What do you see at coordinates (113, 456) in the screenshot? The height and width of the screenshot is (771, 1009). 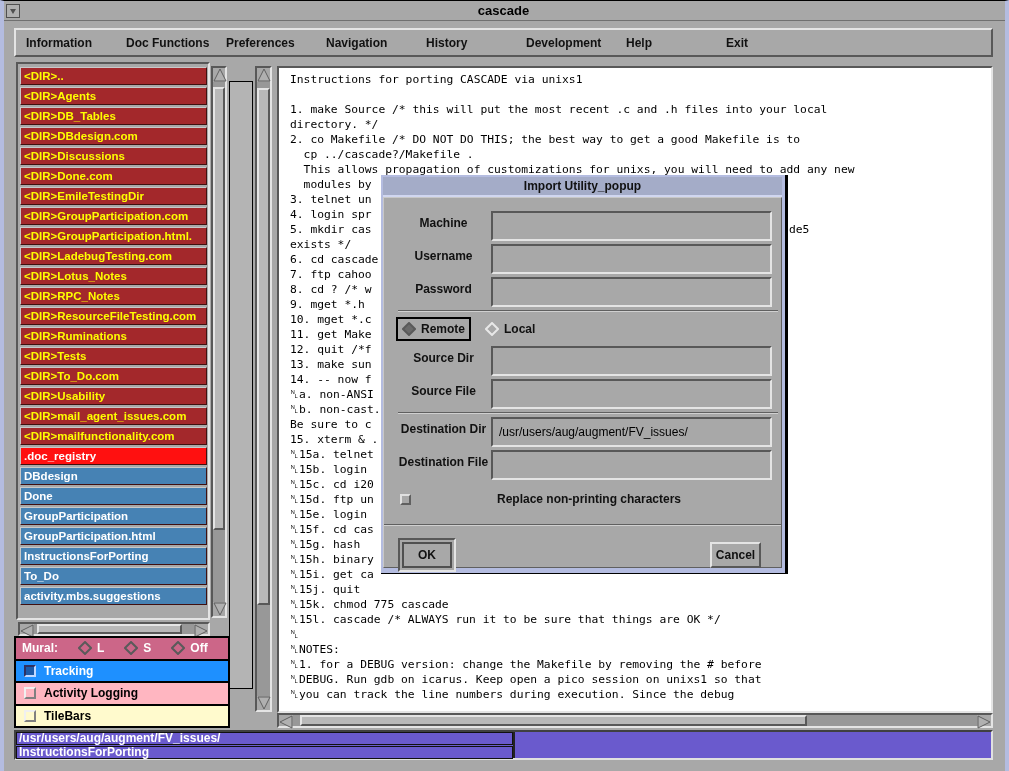 I see `list-item: .doc_registry` at bounding box center [113, 456].